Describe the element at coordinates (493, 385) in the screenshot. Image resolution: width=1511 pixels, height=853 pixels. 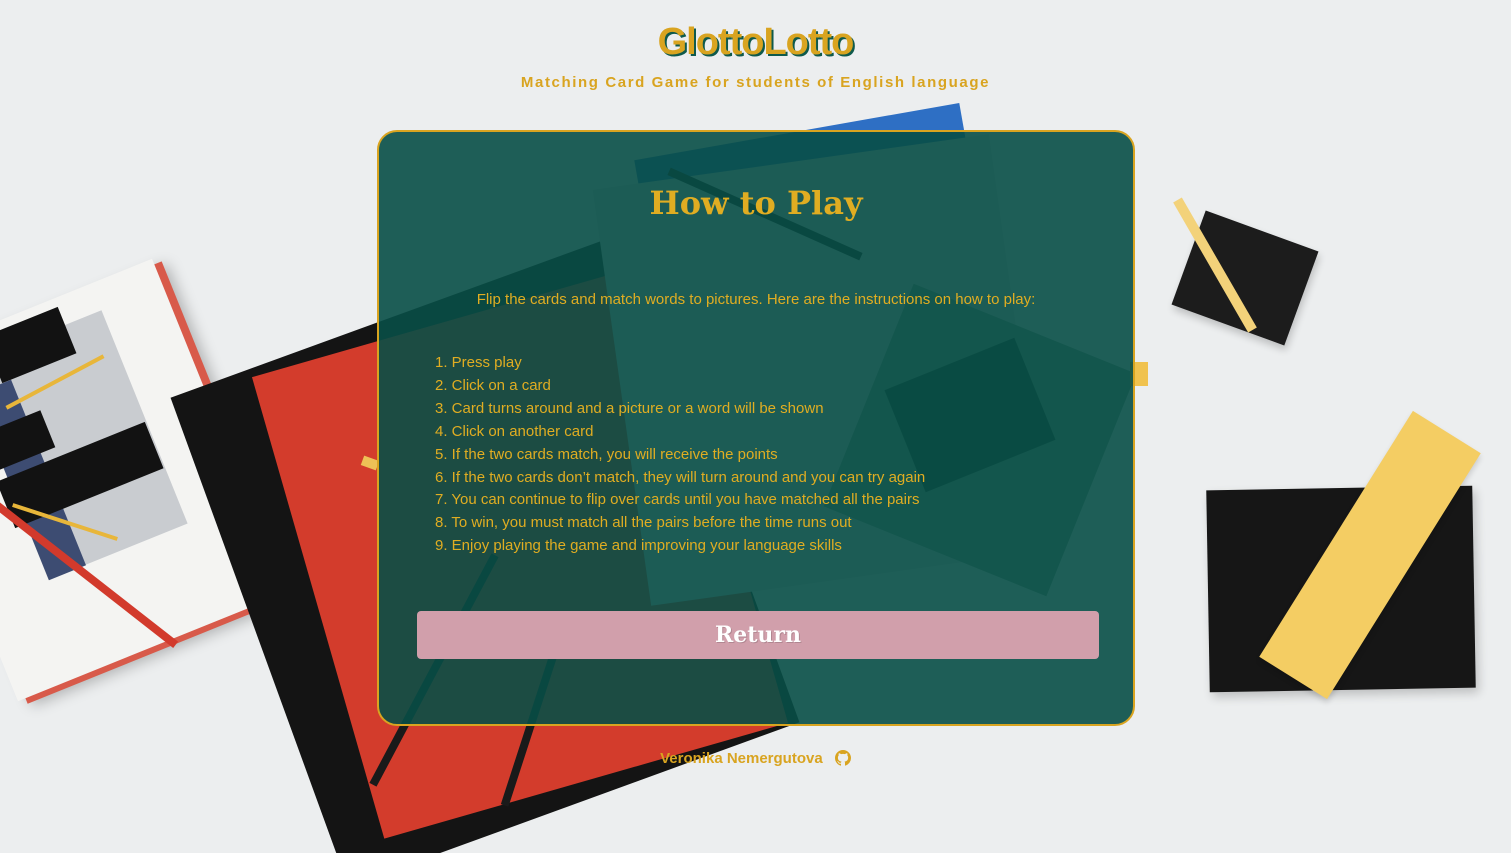
I see `instruction-step: 2. Click on a card` at that location.